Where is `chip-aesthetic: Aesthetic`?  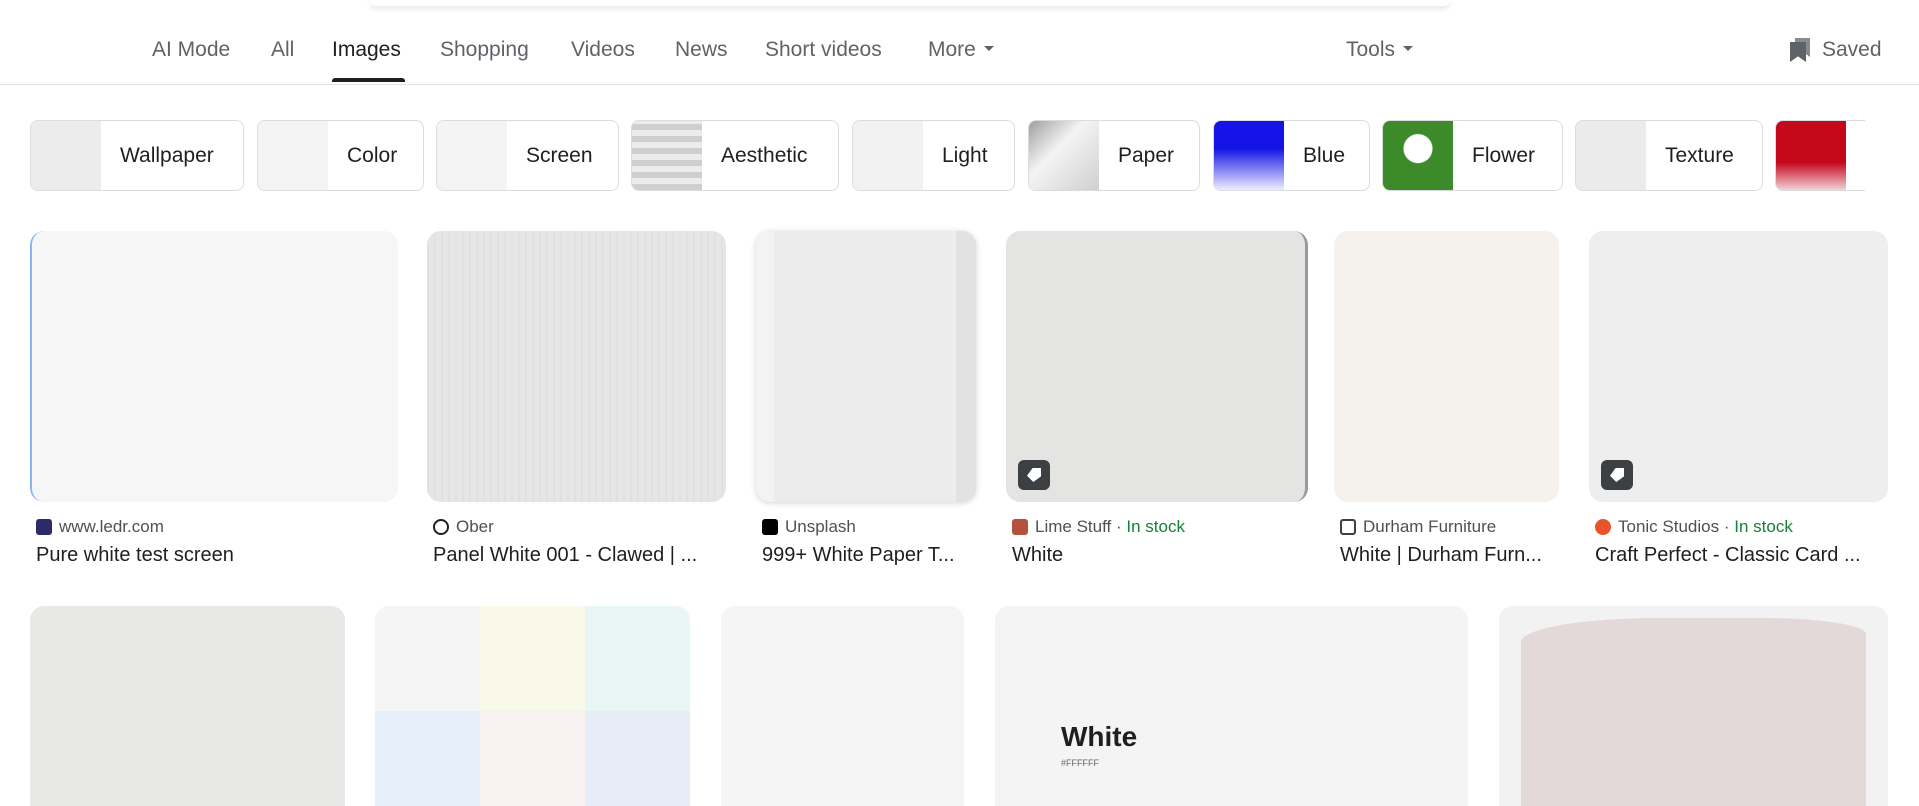 chip-aesthetic: Aesthetic is located at coordinates (735, 155).